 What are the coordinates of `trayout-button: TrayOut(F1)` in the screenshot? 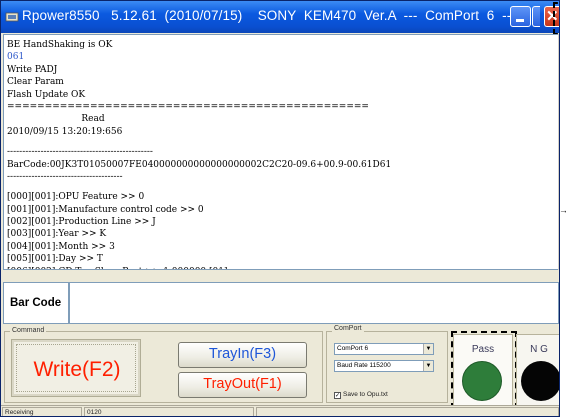 It's located at (242, 385).